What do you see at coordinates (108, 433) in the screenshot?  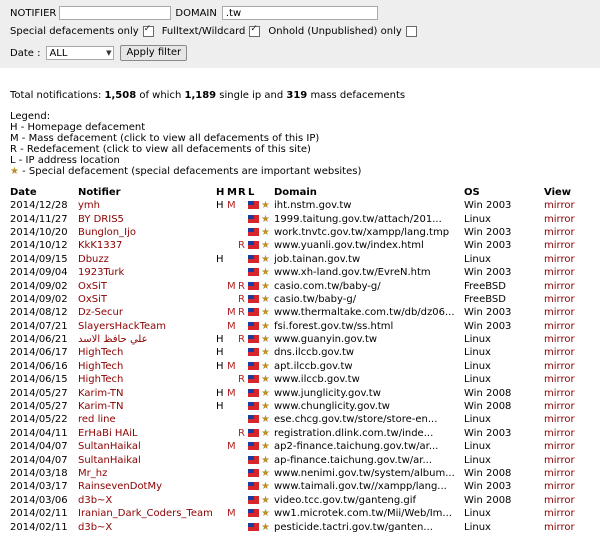 I see `notifier-link: ErHaBi HAiL` at bounding box center [108, 433].